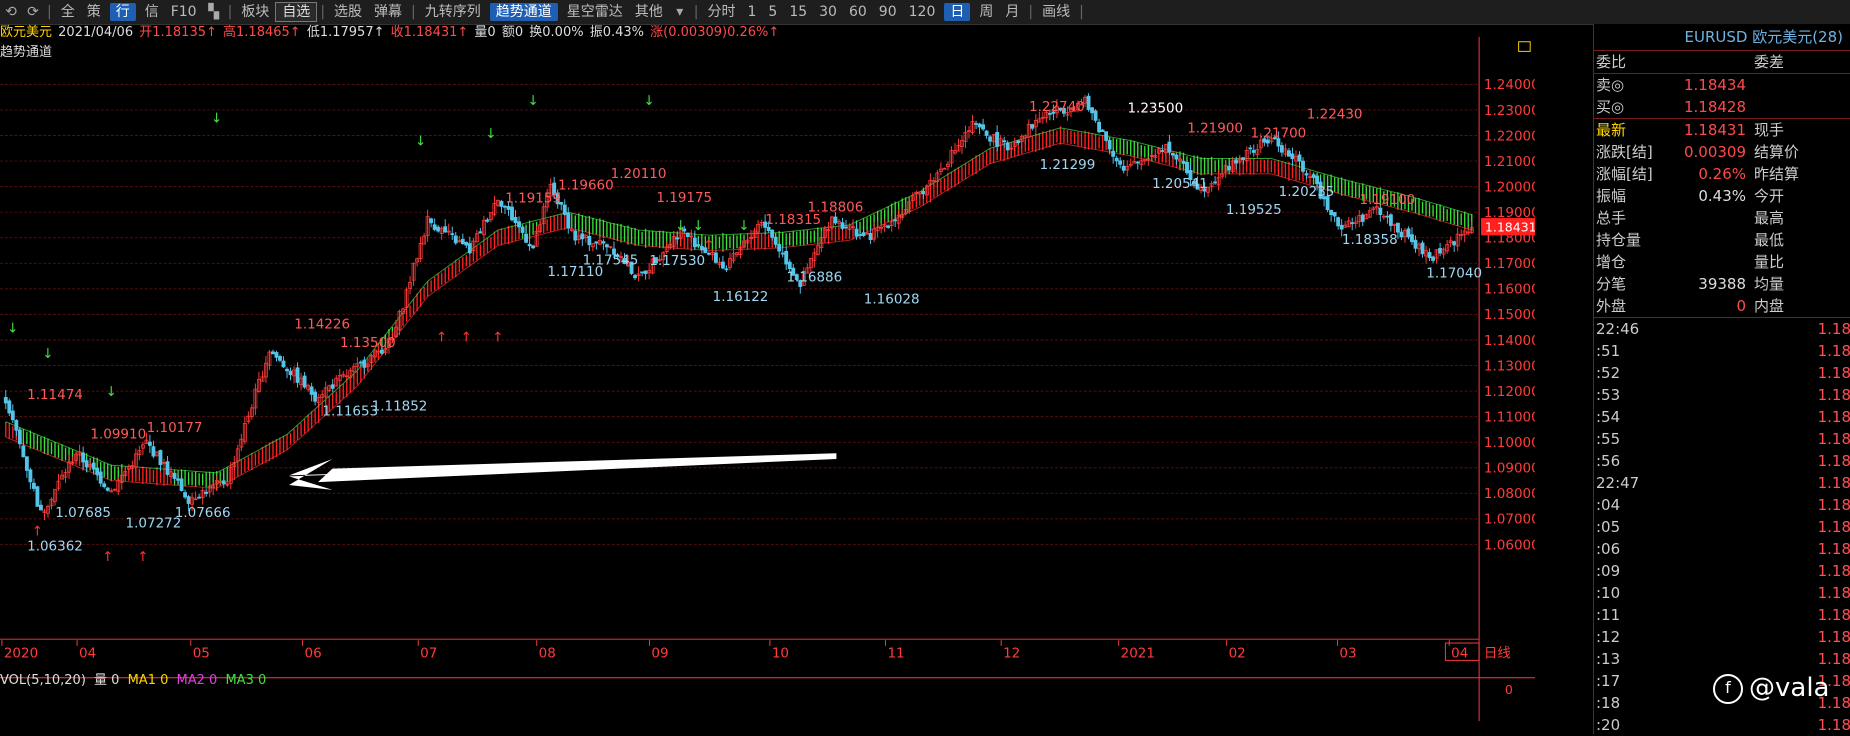  I want to click on tb-intraday: 分时, so click(721, 12).